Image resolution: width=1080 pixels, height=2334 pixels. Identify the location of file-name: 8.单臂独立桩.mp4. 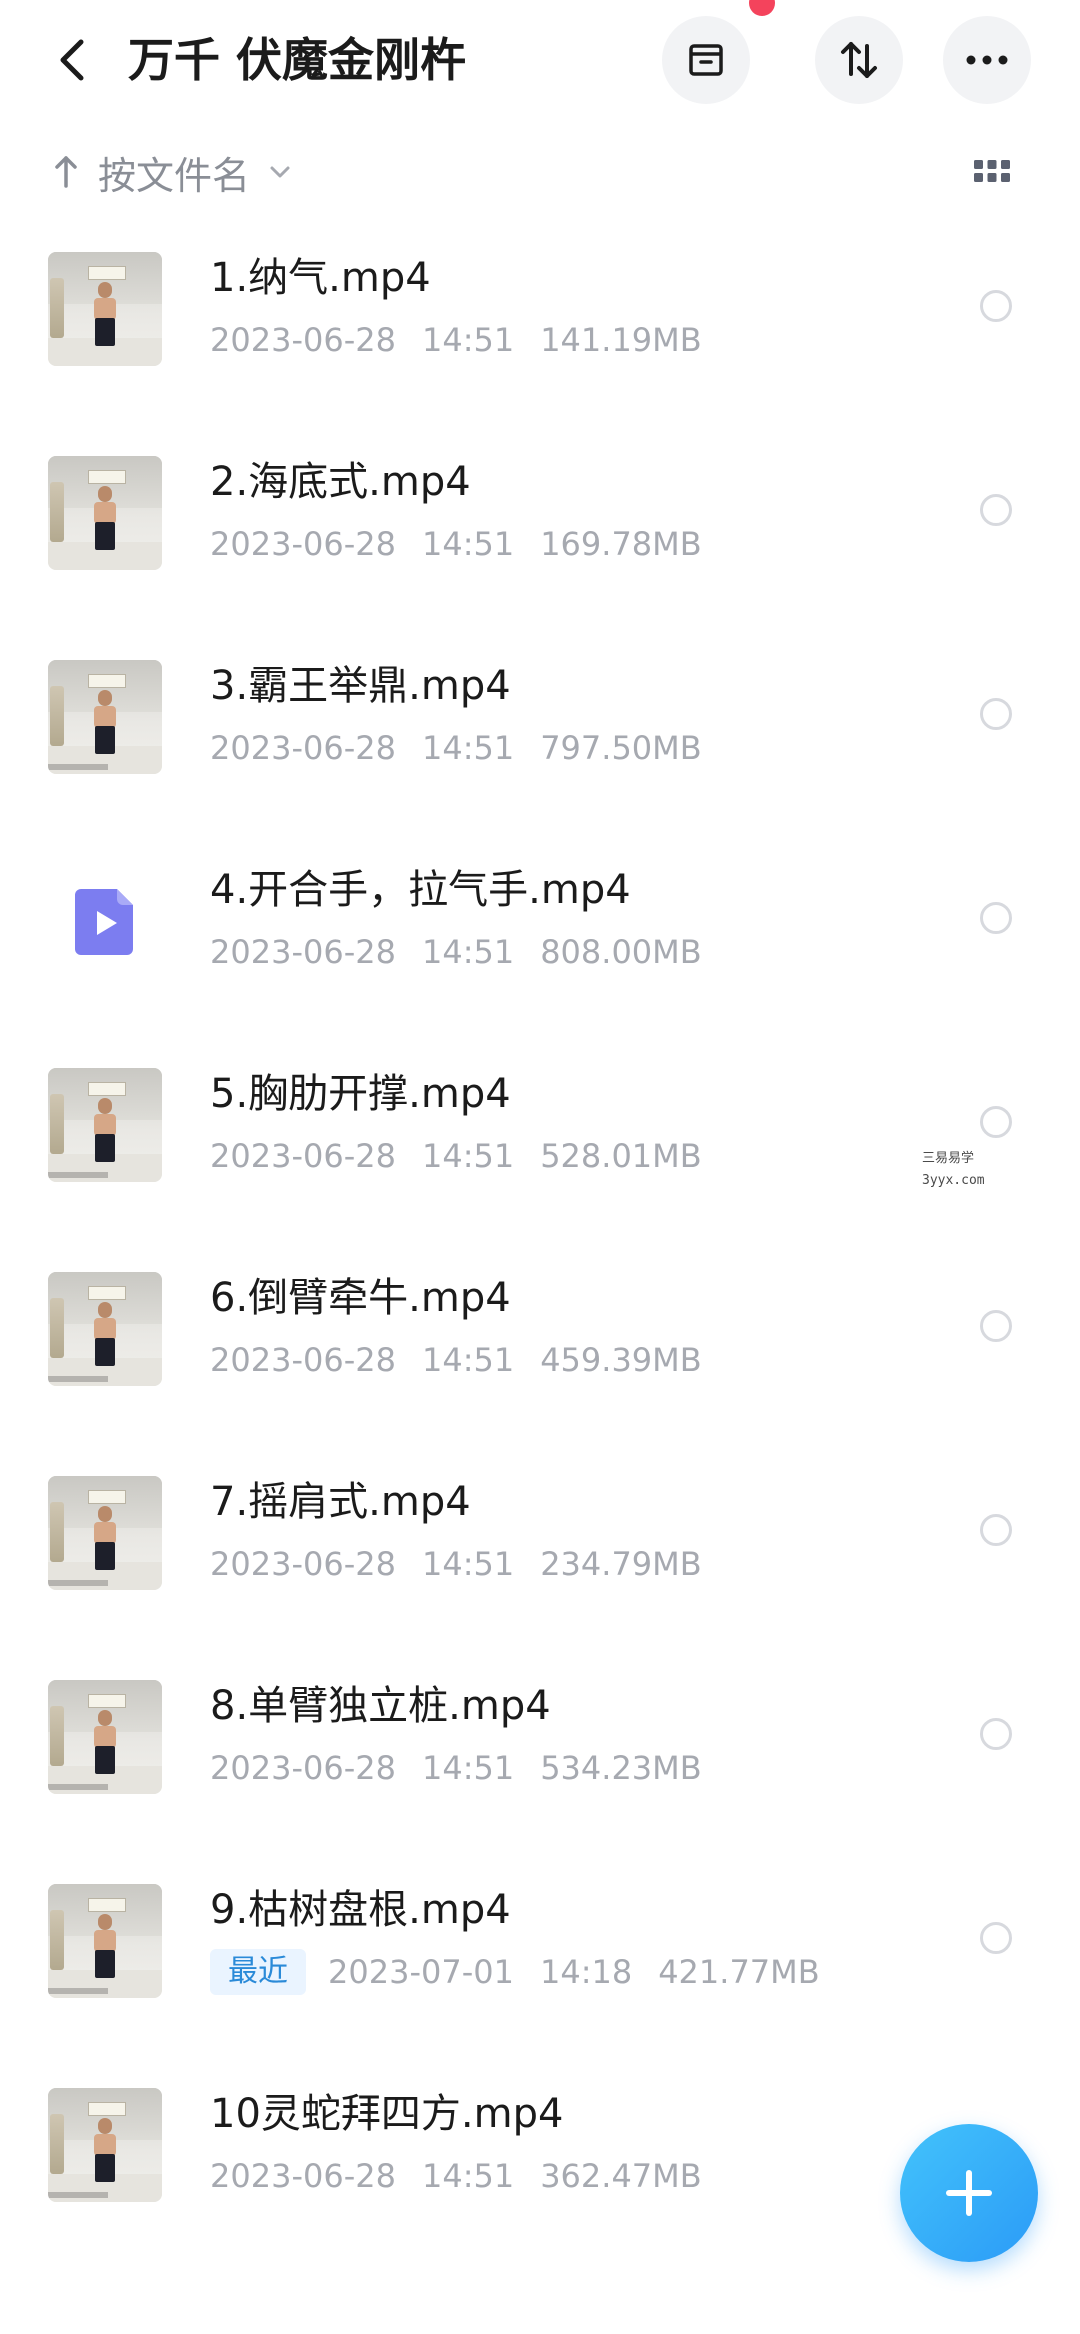
(380, 1706).